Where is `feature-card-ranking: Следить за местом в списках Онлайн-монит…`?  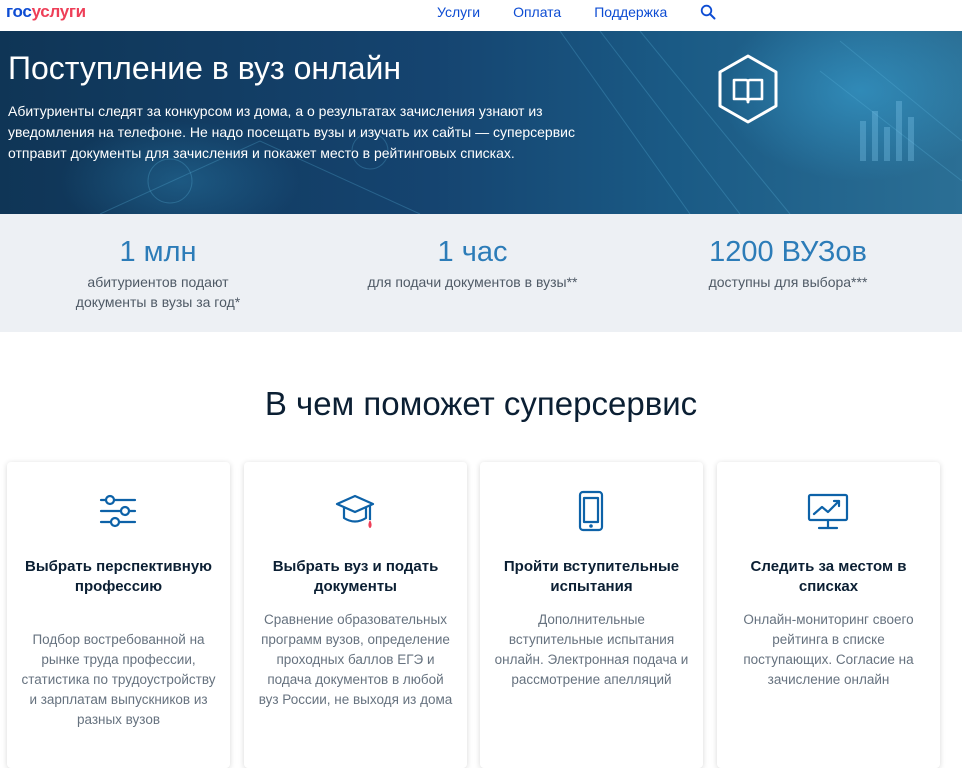 feature-card-ranking: Следить за местом в списках Онлайн-монит… is located at coordinates (828, 615).